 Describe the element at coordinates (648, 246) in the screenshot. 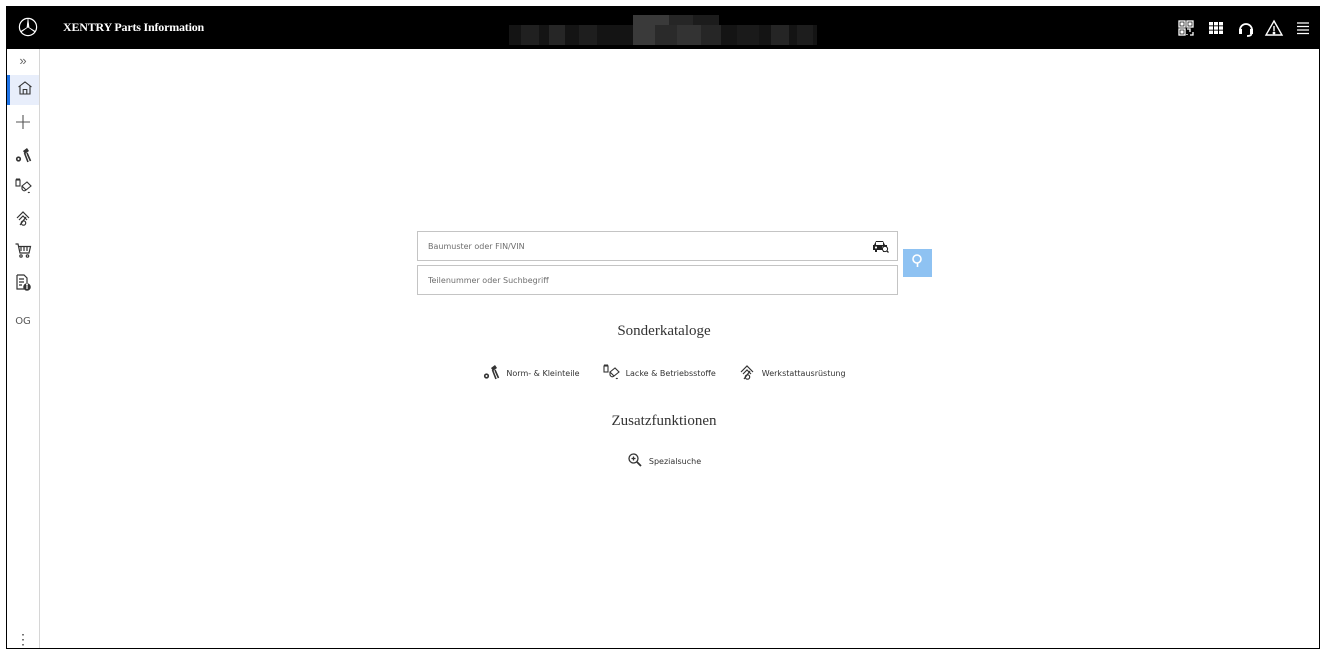

I see `vin-search-input` at that location.